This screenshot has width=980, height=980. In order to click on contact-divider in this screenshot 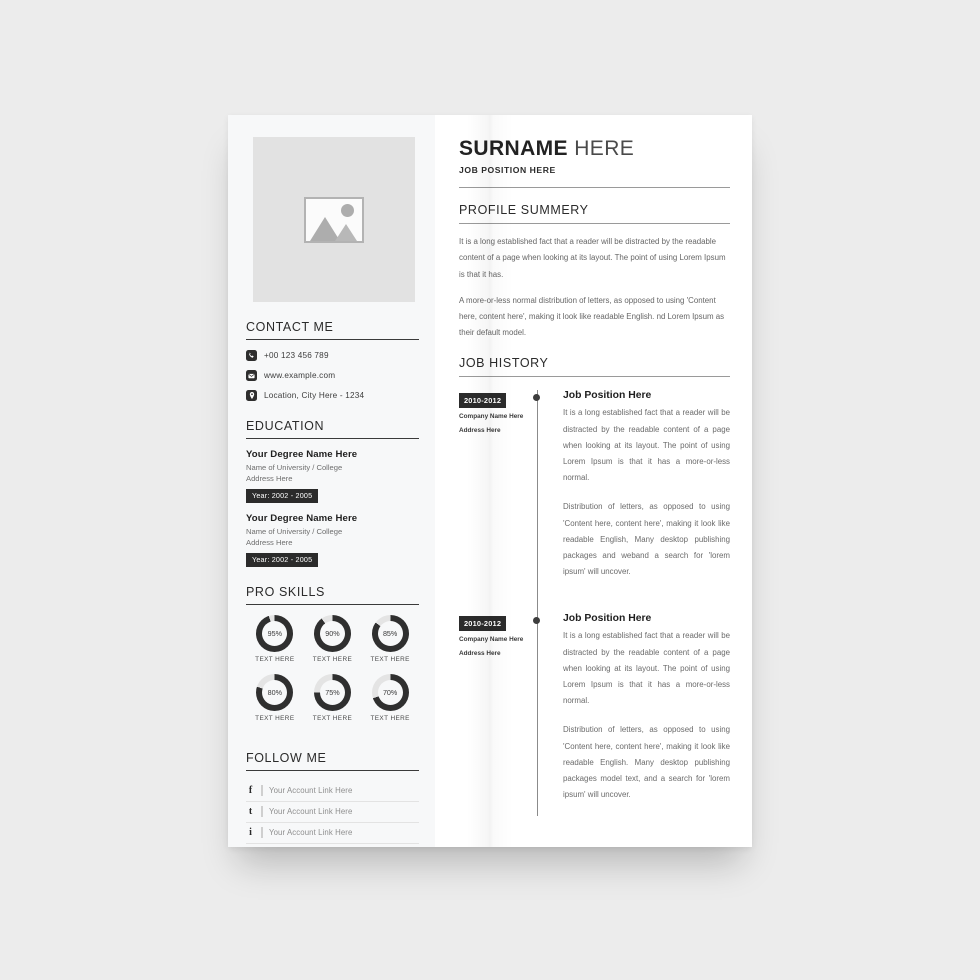, I will do `click(332, 339)`.